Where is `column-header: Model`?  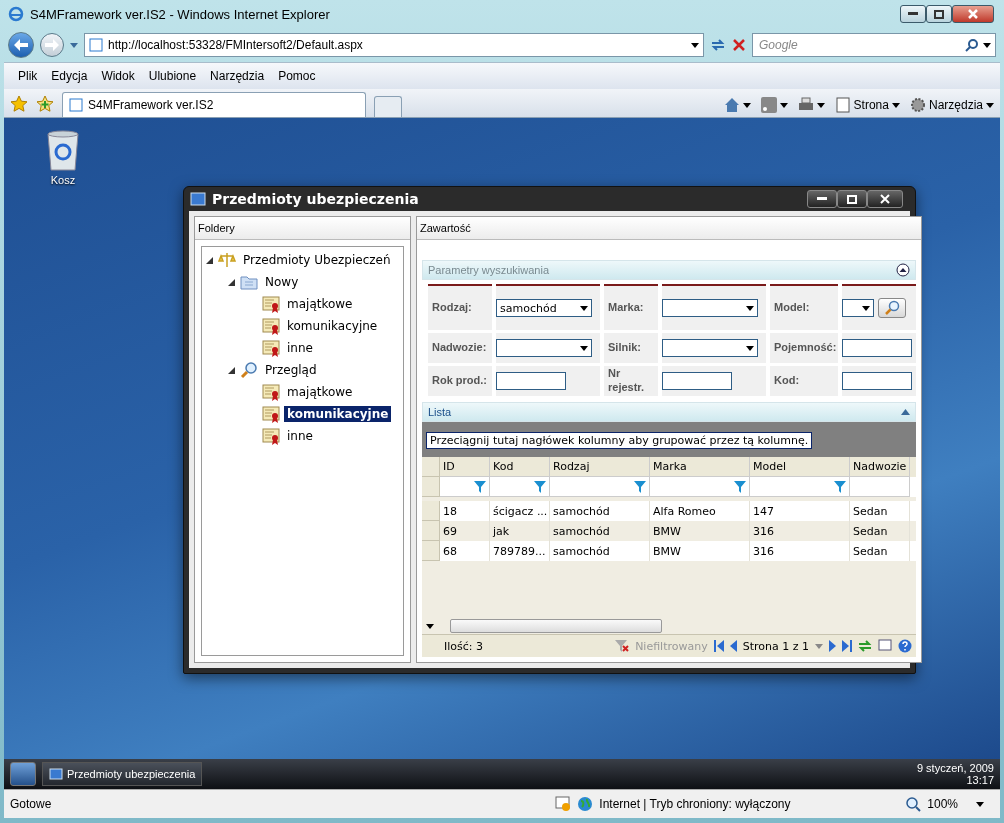
column-header: Model is located at coordinates (800, 467).